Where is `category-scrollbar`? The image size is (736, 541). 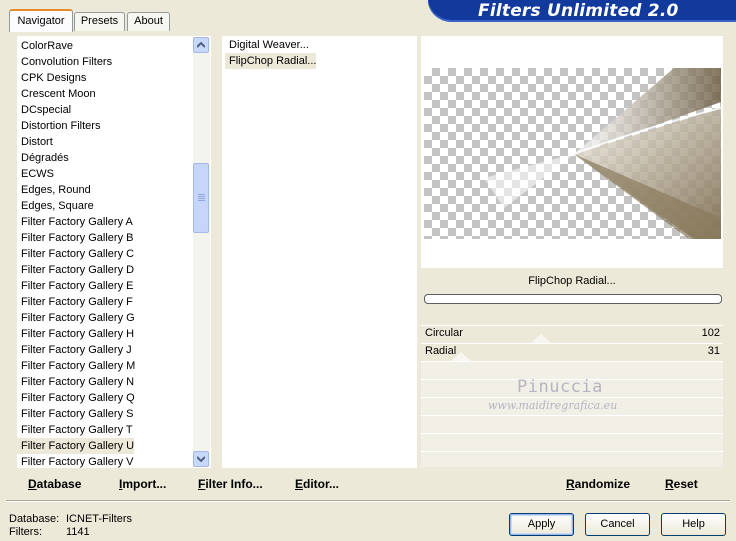 category-scrollbar is located at coordinates (201, 252).